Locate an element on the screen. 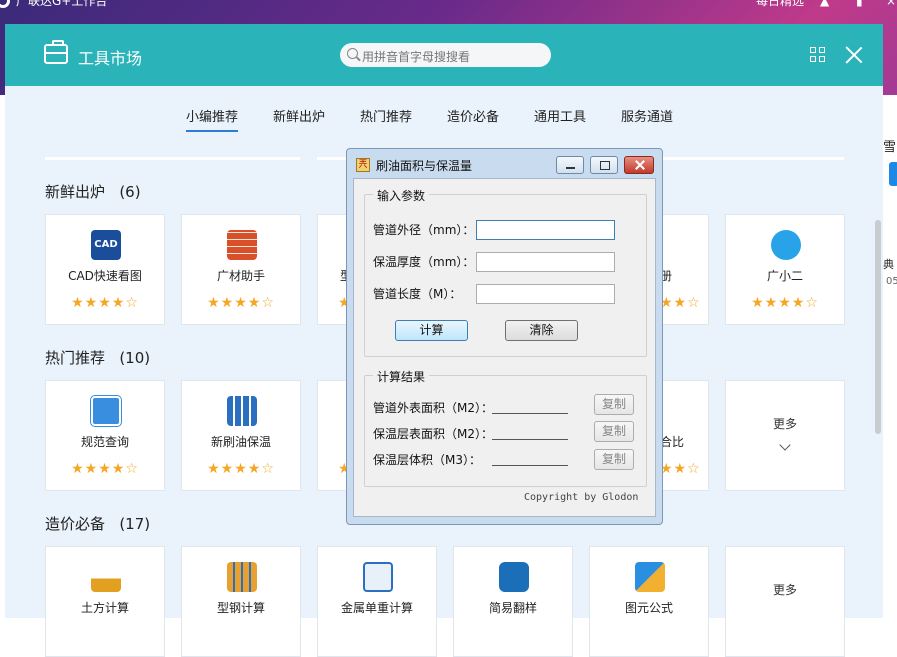  background-text: 典 is located at coordinates (888, 264).